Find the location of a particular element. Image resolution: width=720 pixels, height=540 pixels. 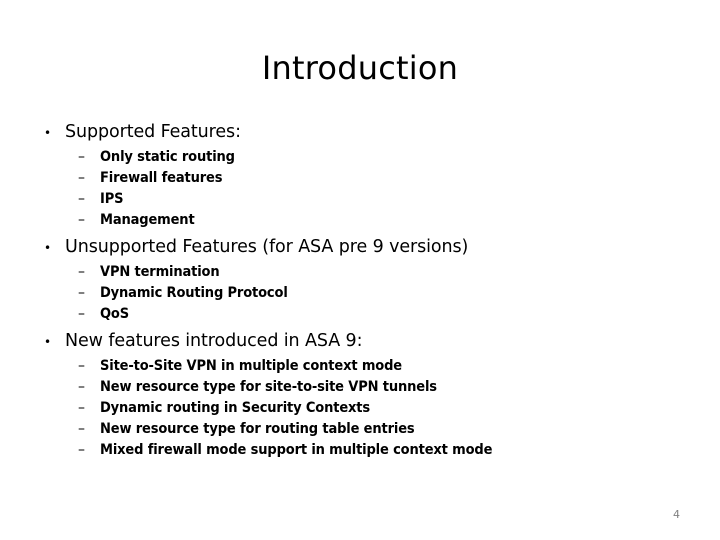

sub-bullet-label: Management is located at coordinates (147, 220).